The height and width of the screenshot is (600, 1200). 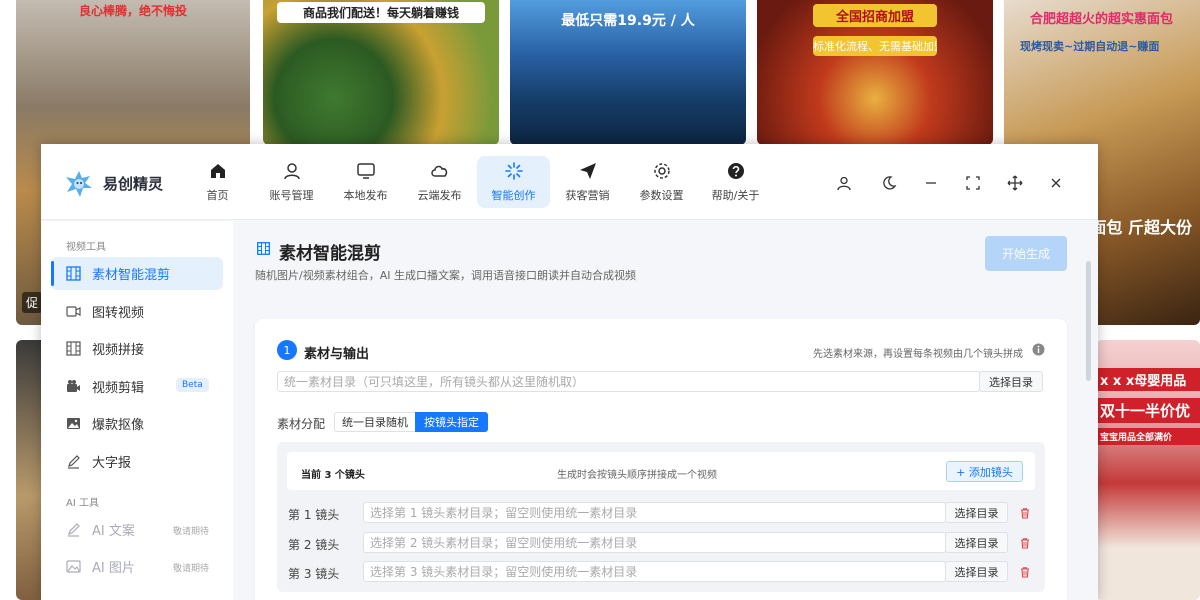 What do you see at coordinates (365, 182) in the screenshot?
I see `nav-local-publish: 本地发布` at bounding box center [365, 182].